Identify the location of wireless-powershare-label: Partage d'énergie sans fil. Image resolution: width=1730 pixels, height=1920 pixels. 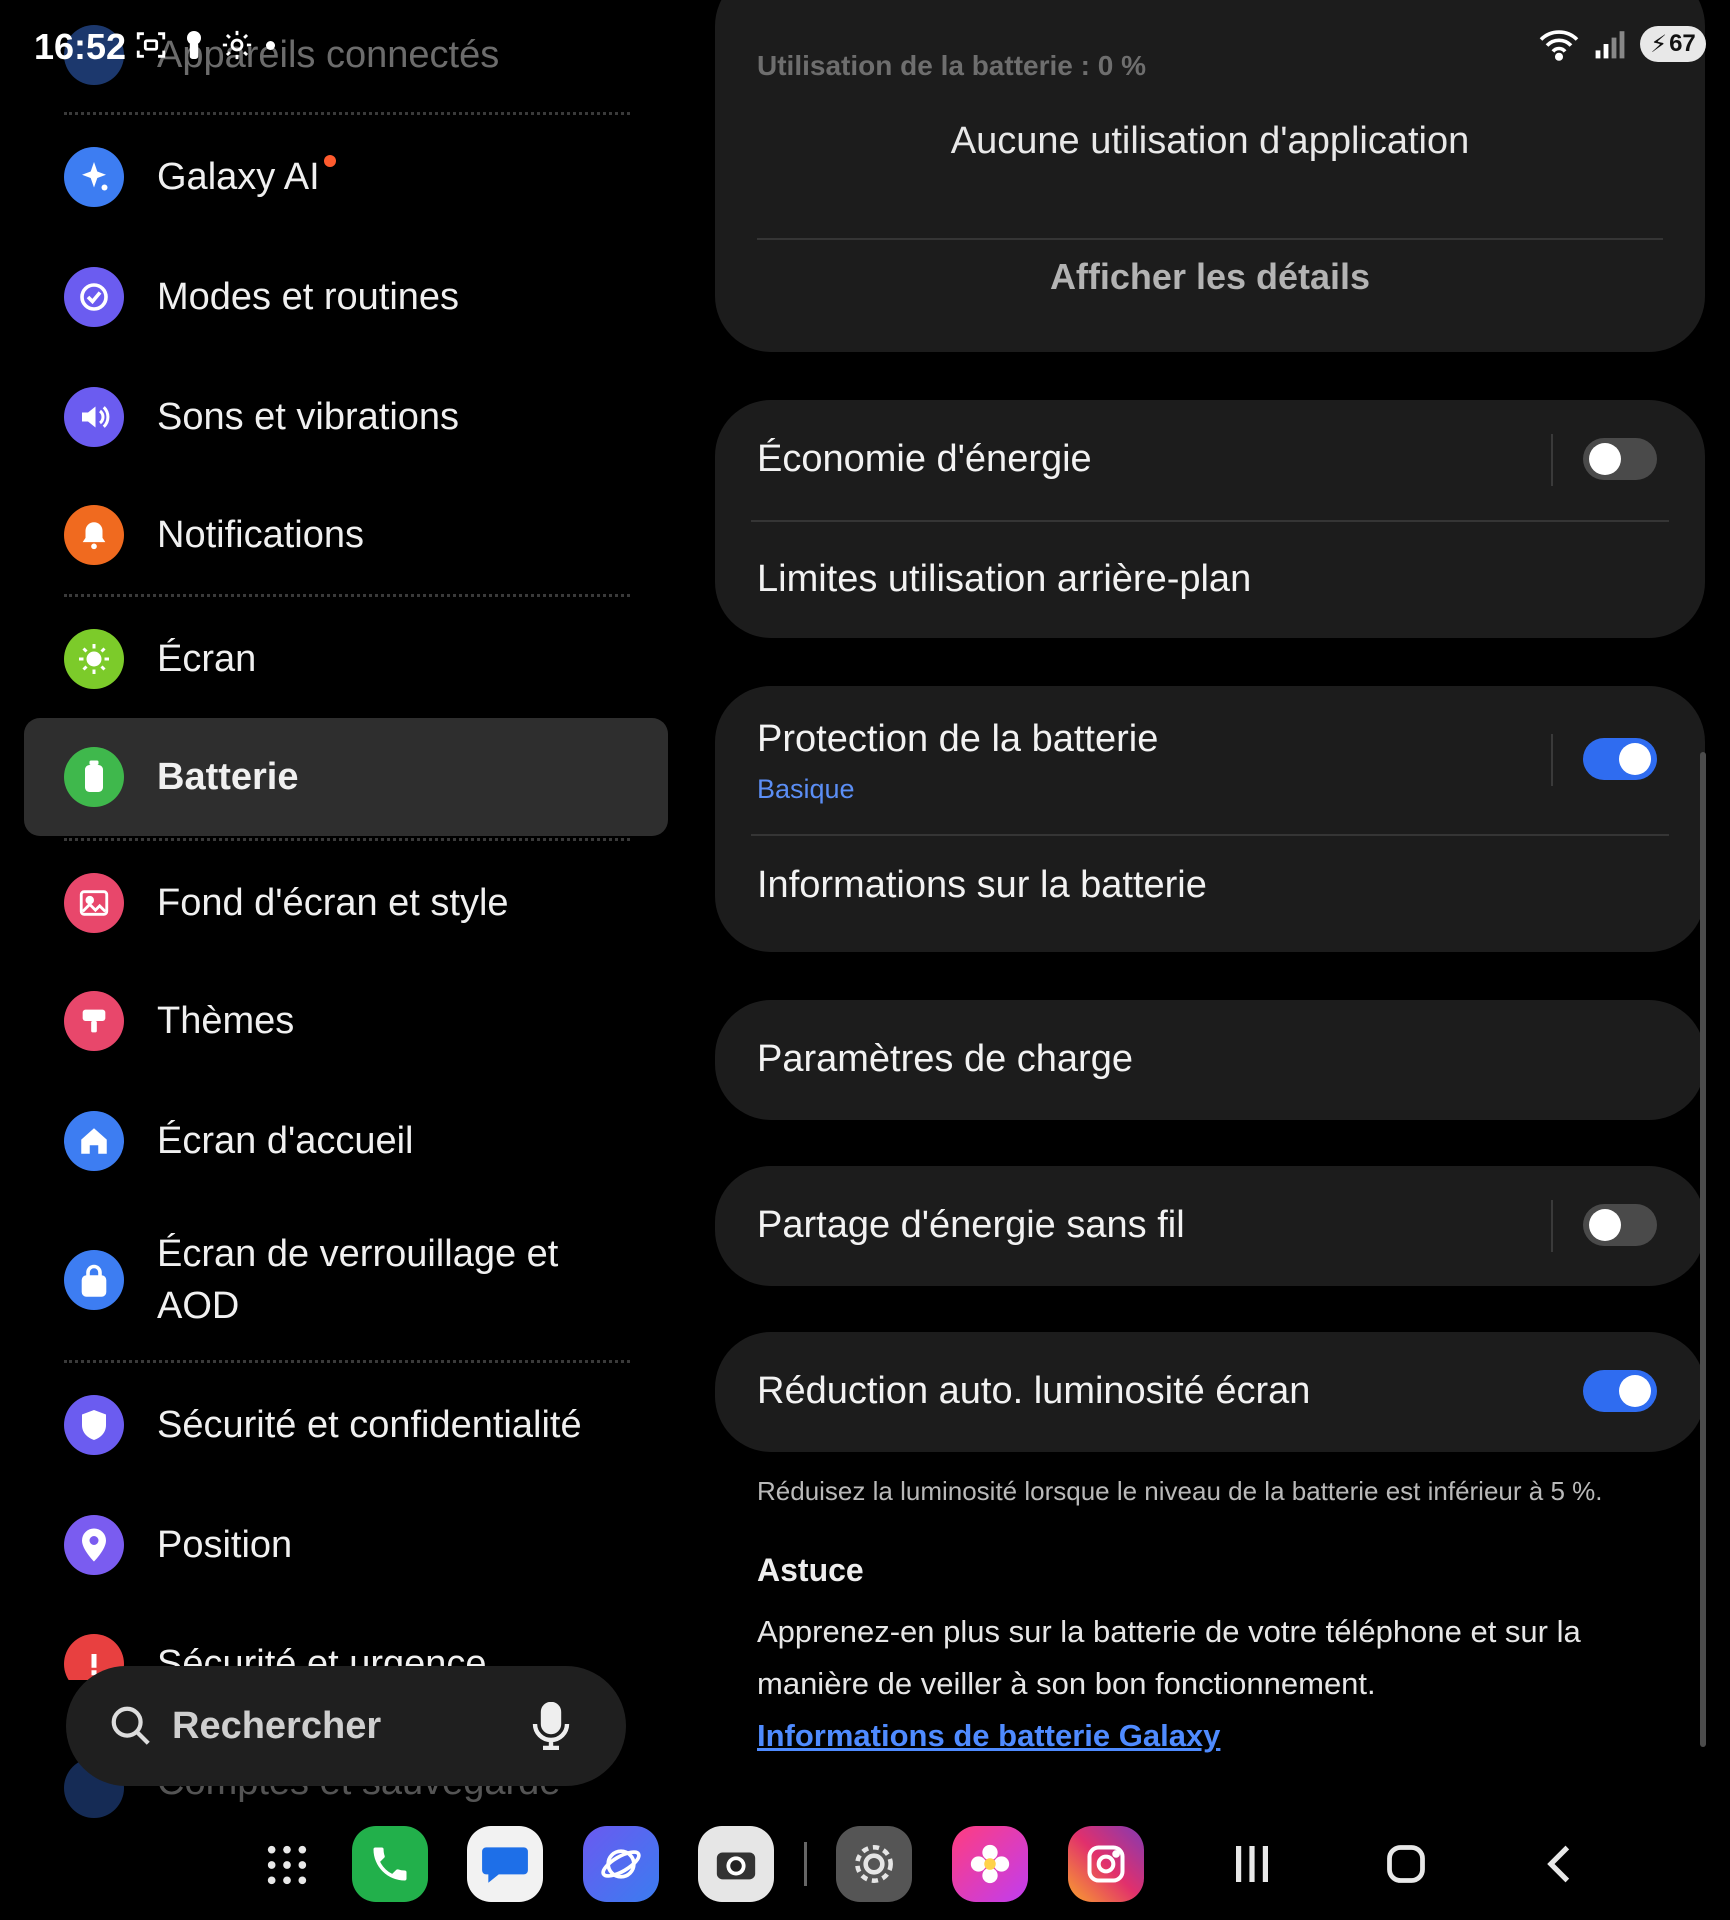
(971, 1225).